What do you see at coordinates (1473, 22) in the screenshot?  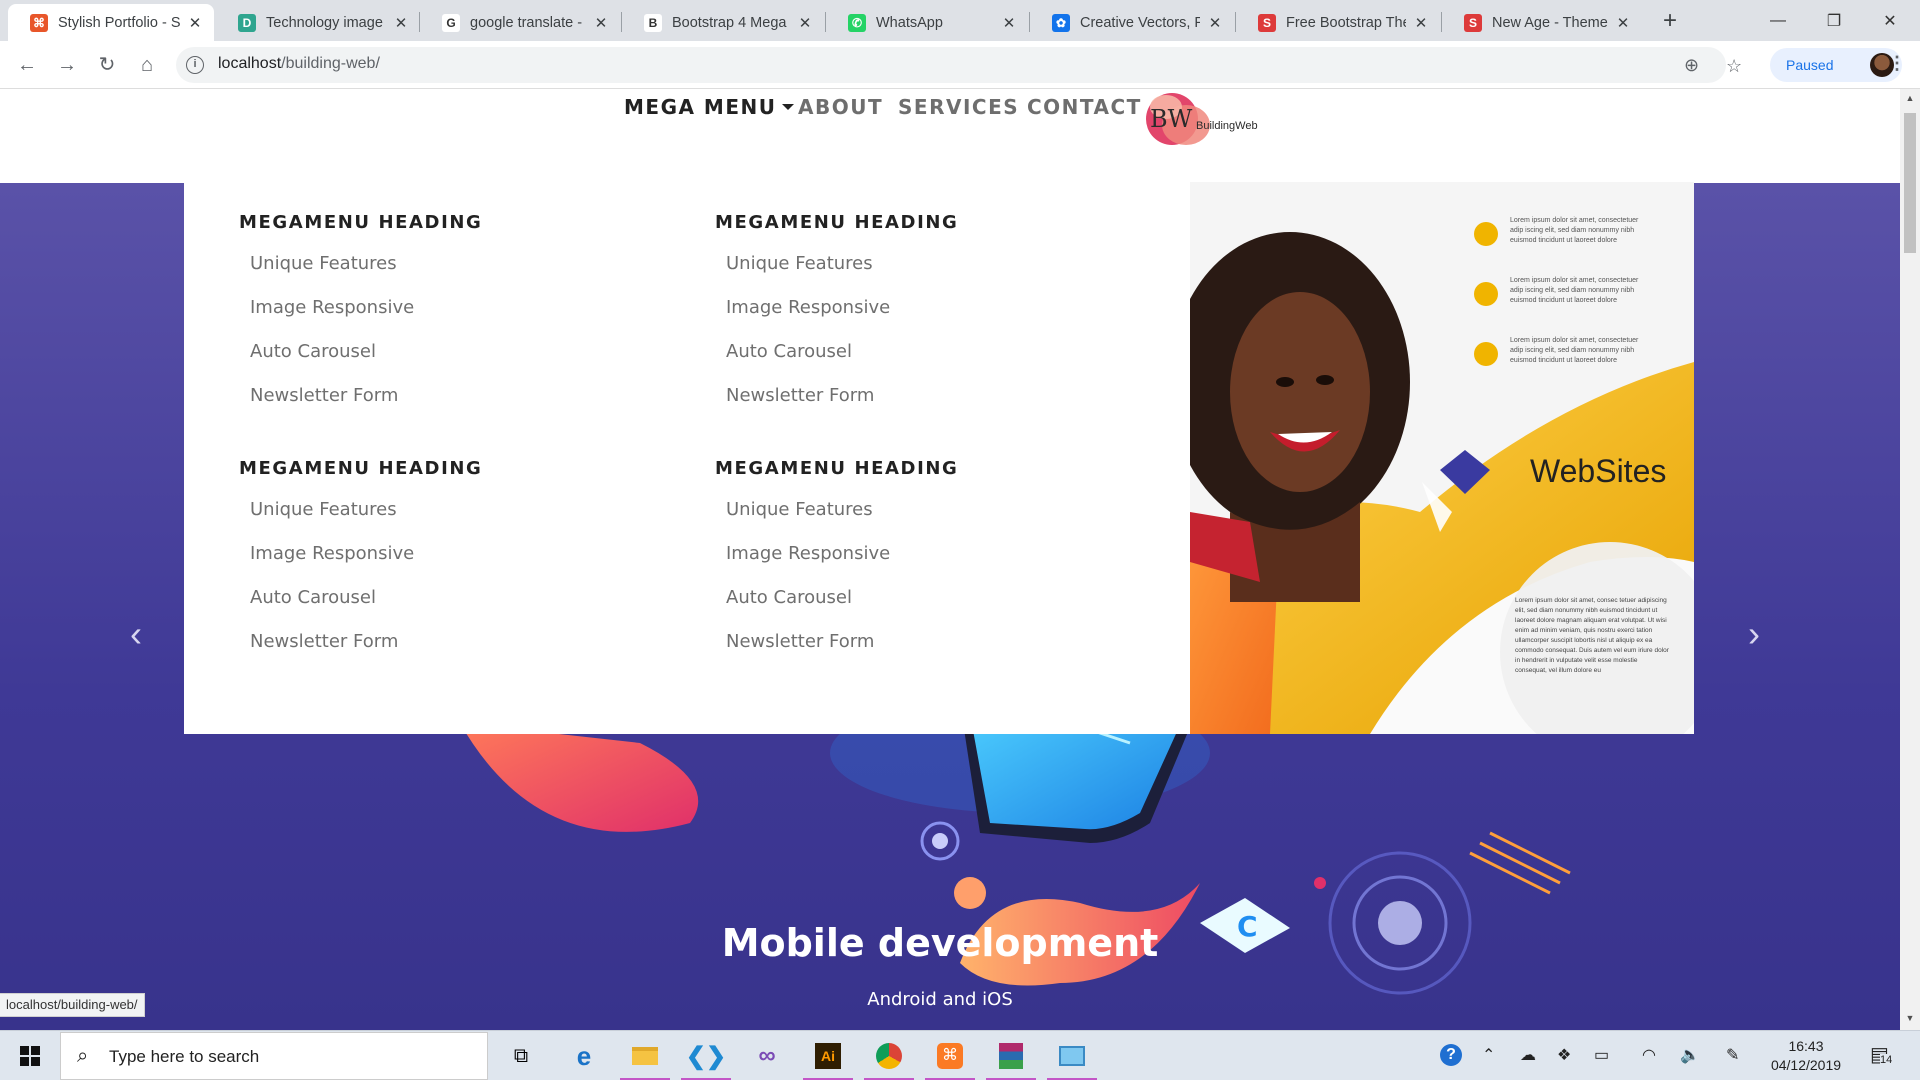 I see `startbootstrap-icon: S` at bounding box center [1473, 22].